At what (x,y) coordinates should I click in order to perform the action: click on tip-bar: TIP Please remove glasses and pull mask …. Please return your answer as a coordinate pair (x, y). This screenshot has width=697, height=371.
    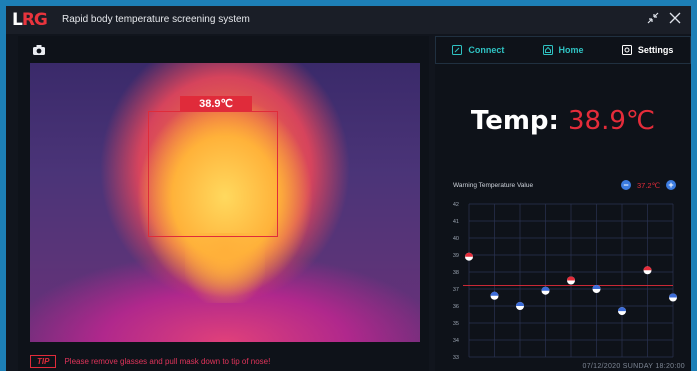
    Looking at the image, I should click on (150, 361).